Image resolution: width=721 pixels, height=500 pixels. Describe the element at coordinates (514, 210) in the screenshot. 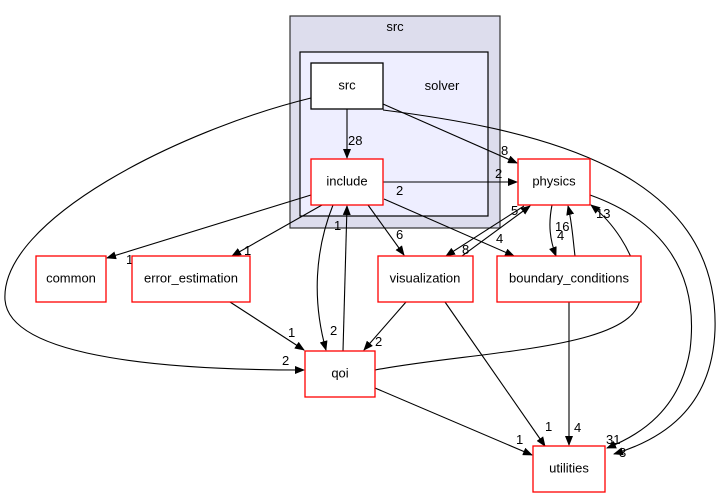

I see `edge-label: 5` at that location.